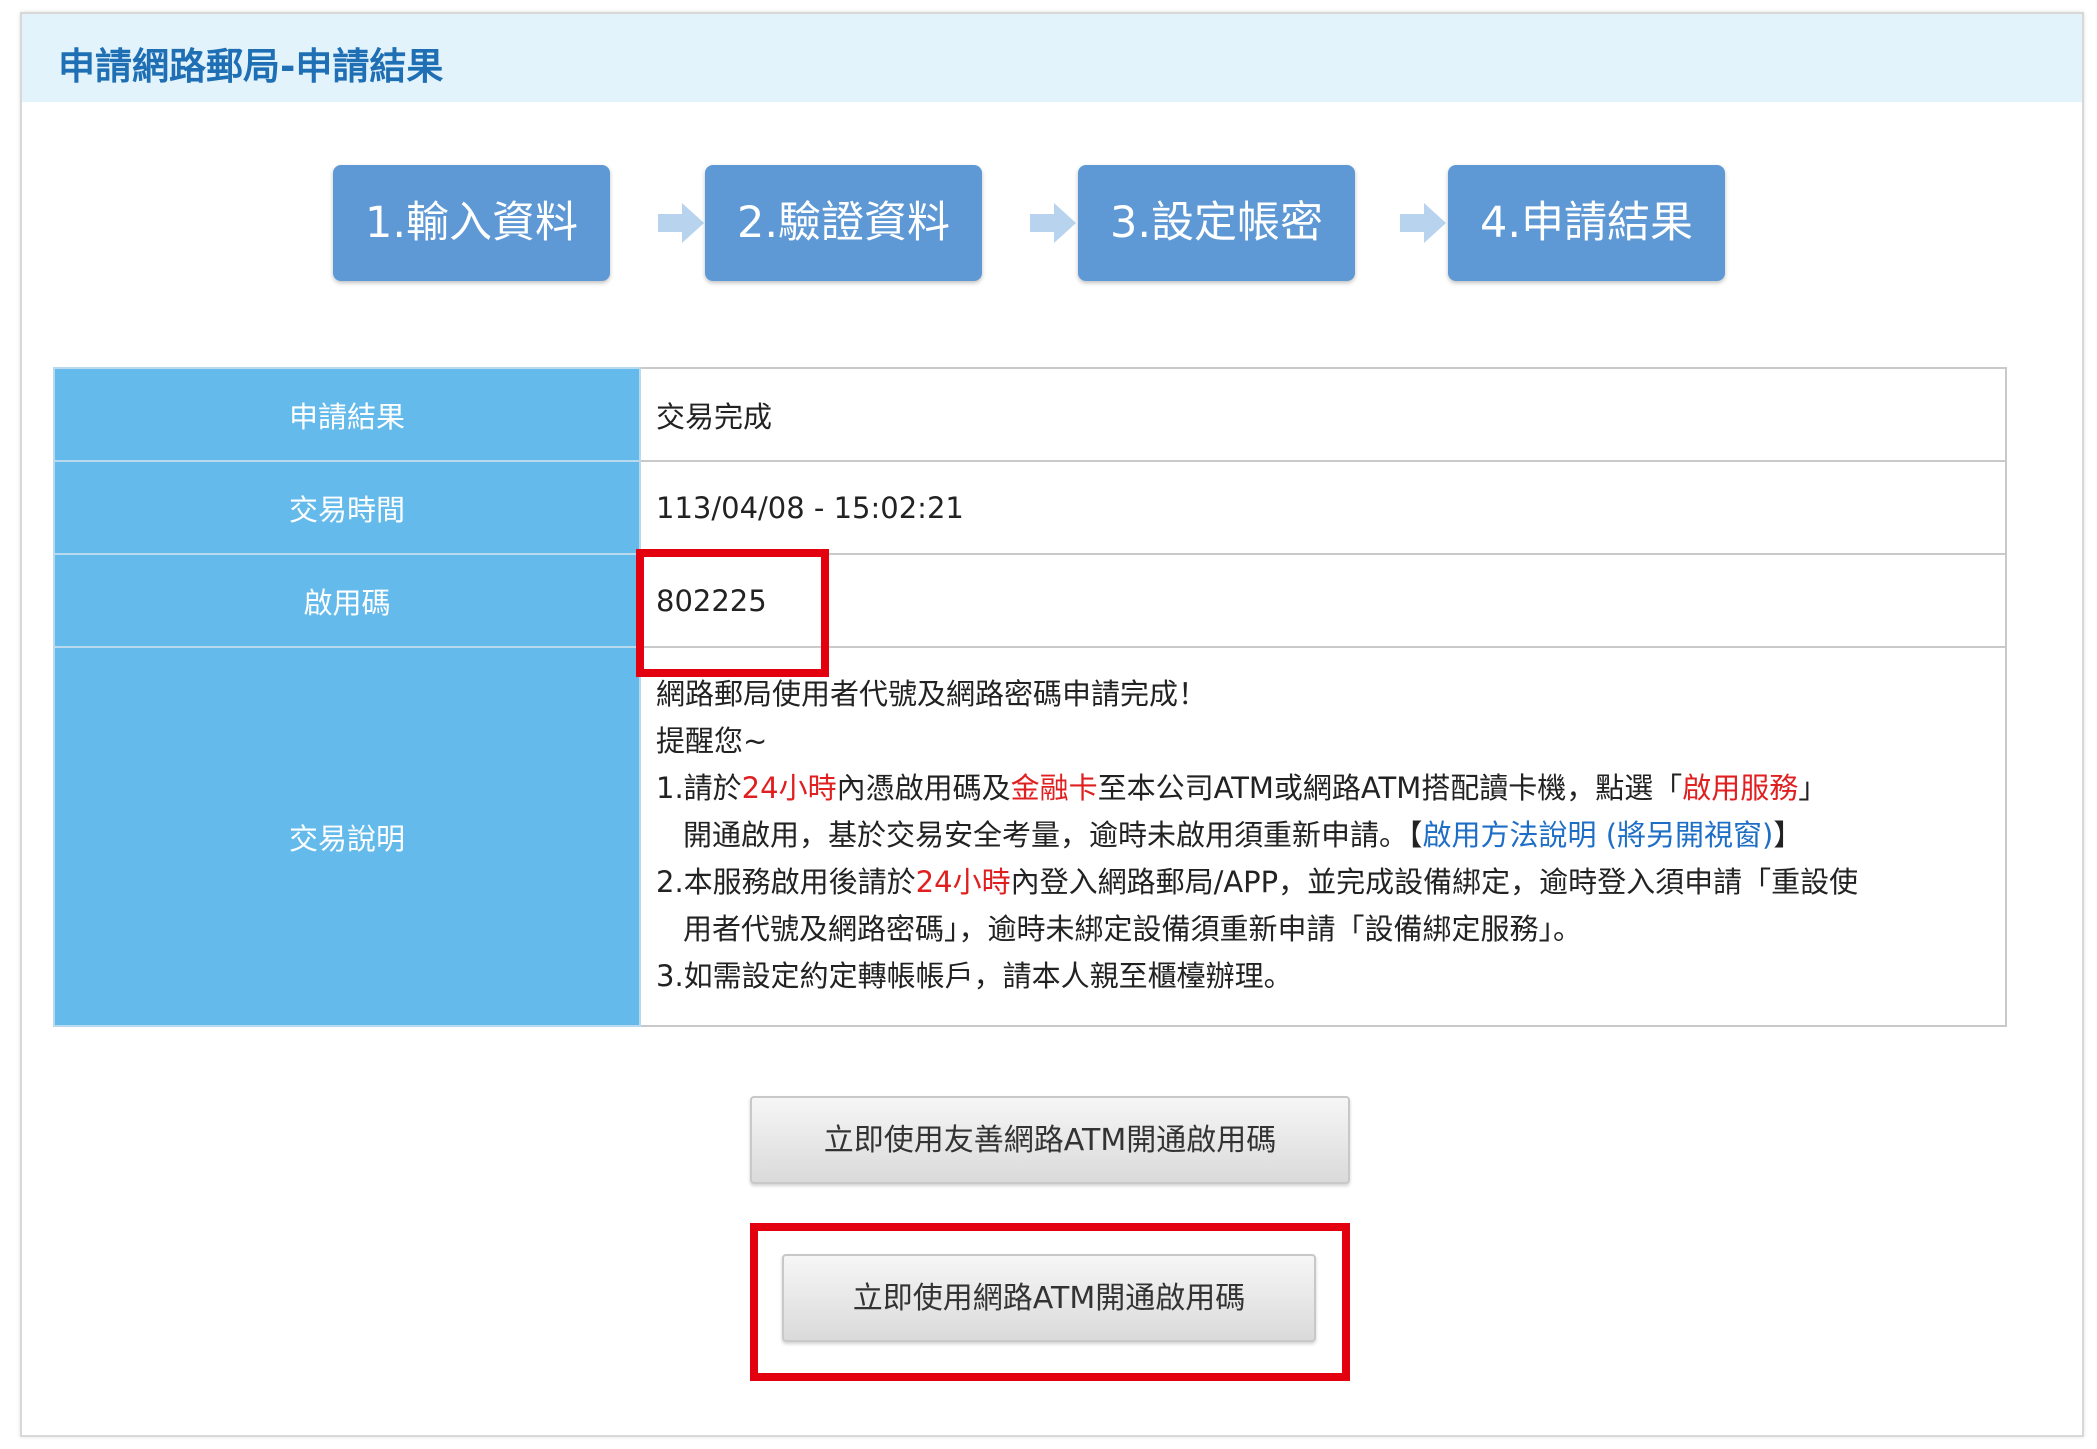 This screenshot has height=1449, width=2097. What do you see at coordinates (1050, 1140) in the screenshot?
I see `friendly-web-atm-button: 立即使用友善網路ATM開通啟用碼` at bounding box center [1050, 1140].